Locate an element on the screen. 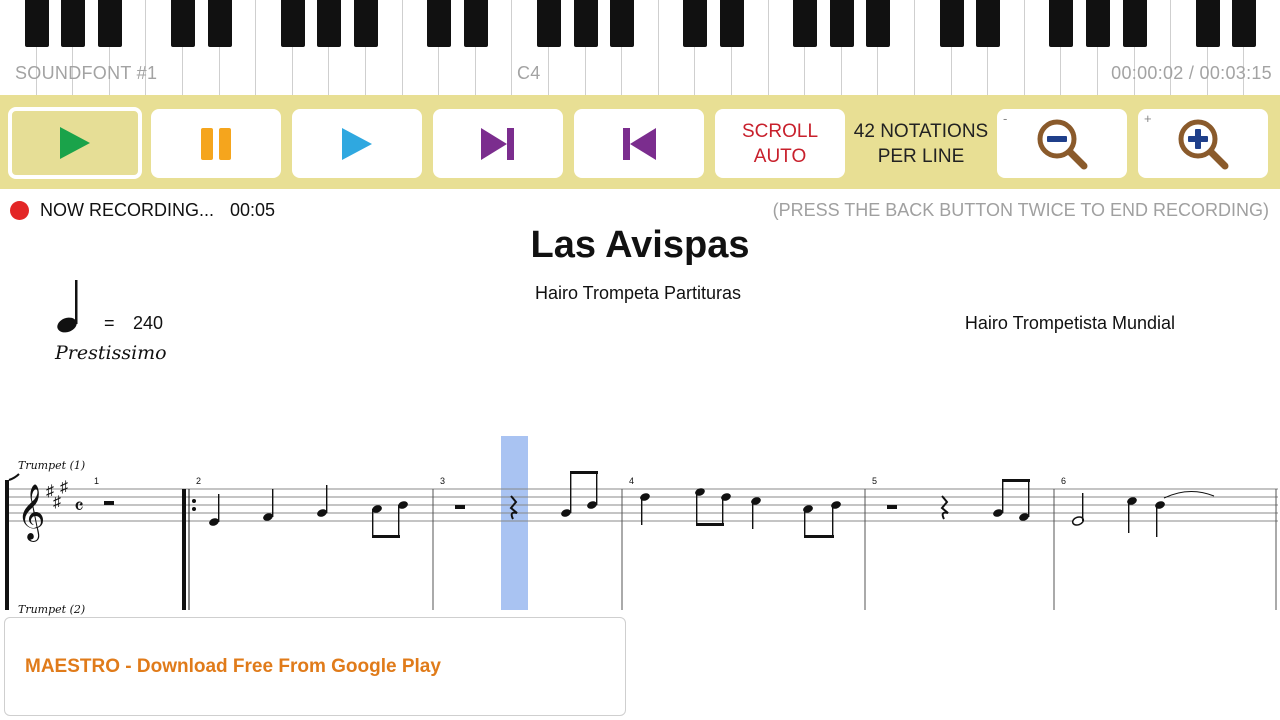 The height and width of the screenshot is (720, 1280). skip-next-button is located at coordinates (498, 143).